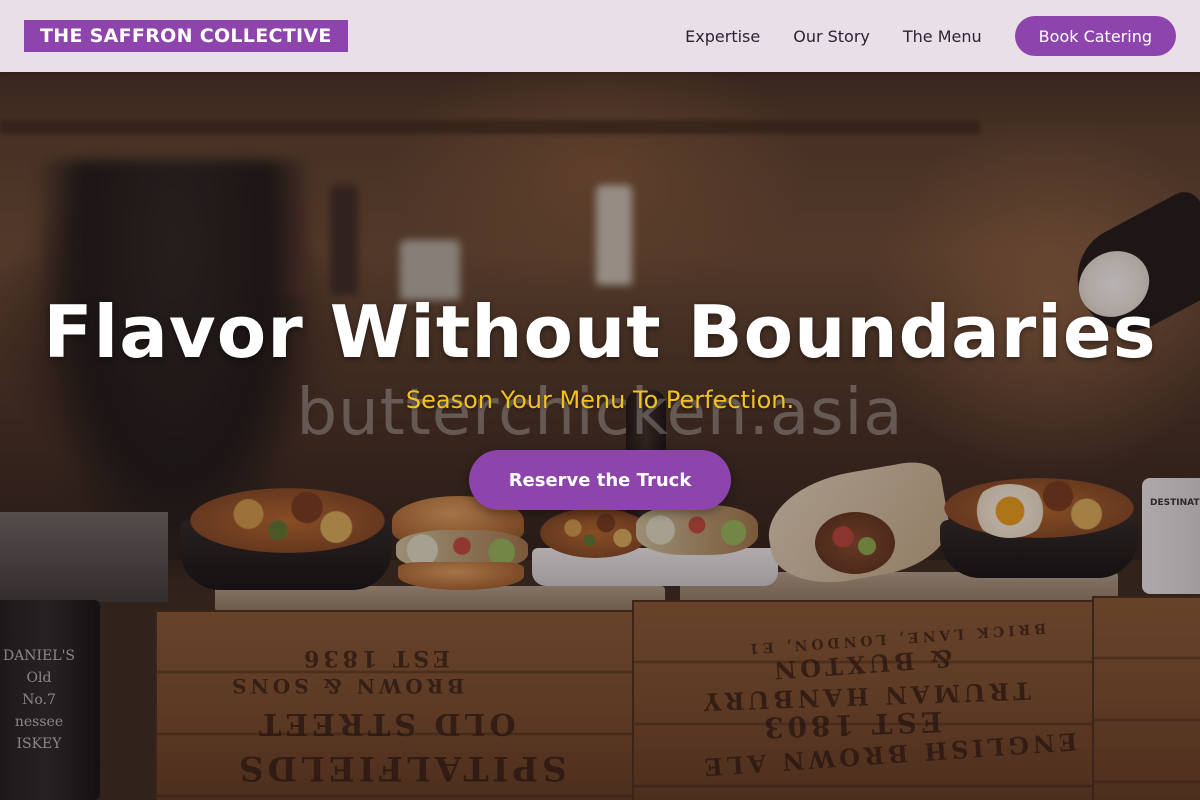  What do you see at coordinates (186, 36) in the screenshot?
I see `brand-logo: THE SAFFRON COLLECTIVE` at bounding box center [186, 36].